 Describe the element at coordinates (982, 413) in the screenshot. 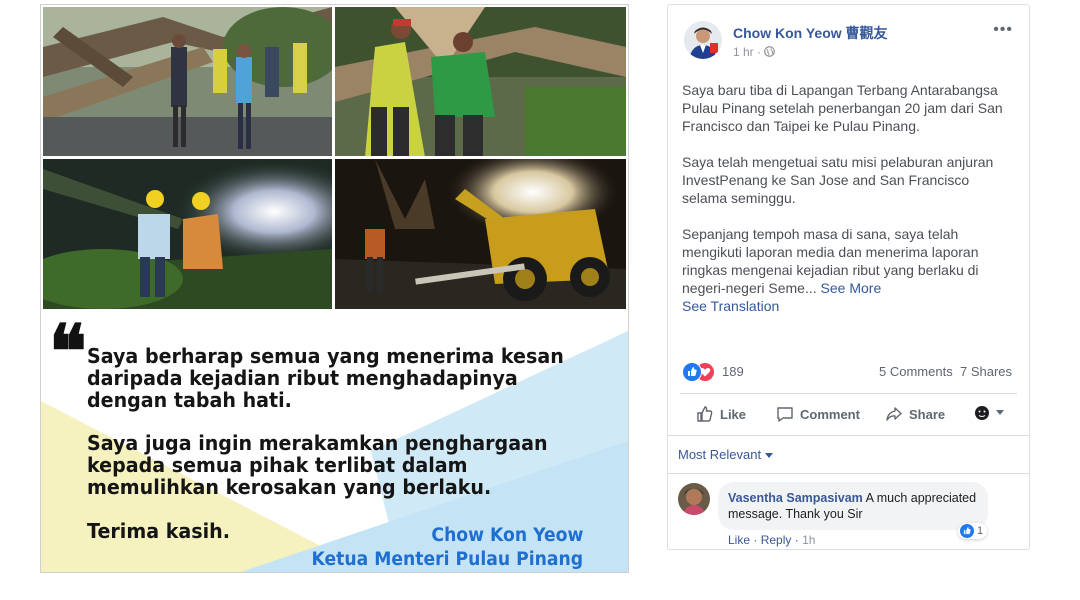

I see `emoji-face-icon` at that location.